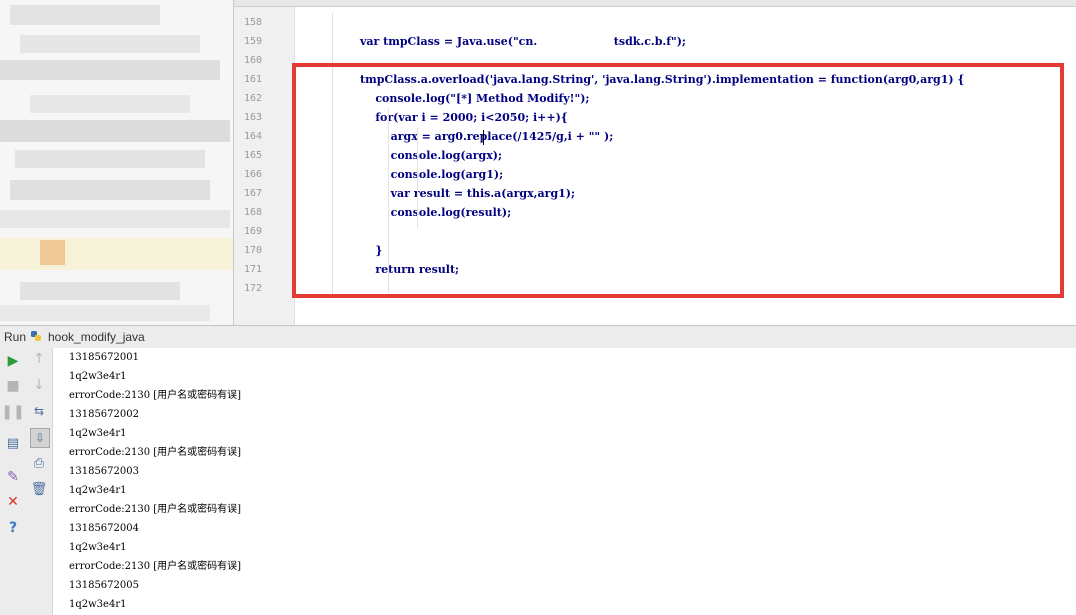 The width and height of the screenshot is (1076, 615). I want to click on line-number: 163, so click(252, 117).